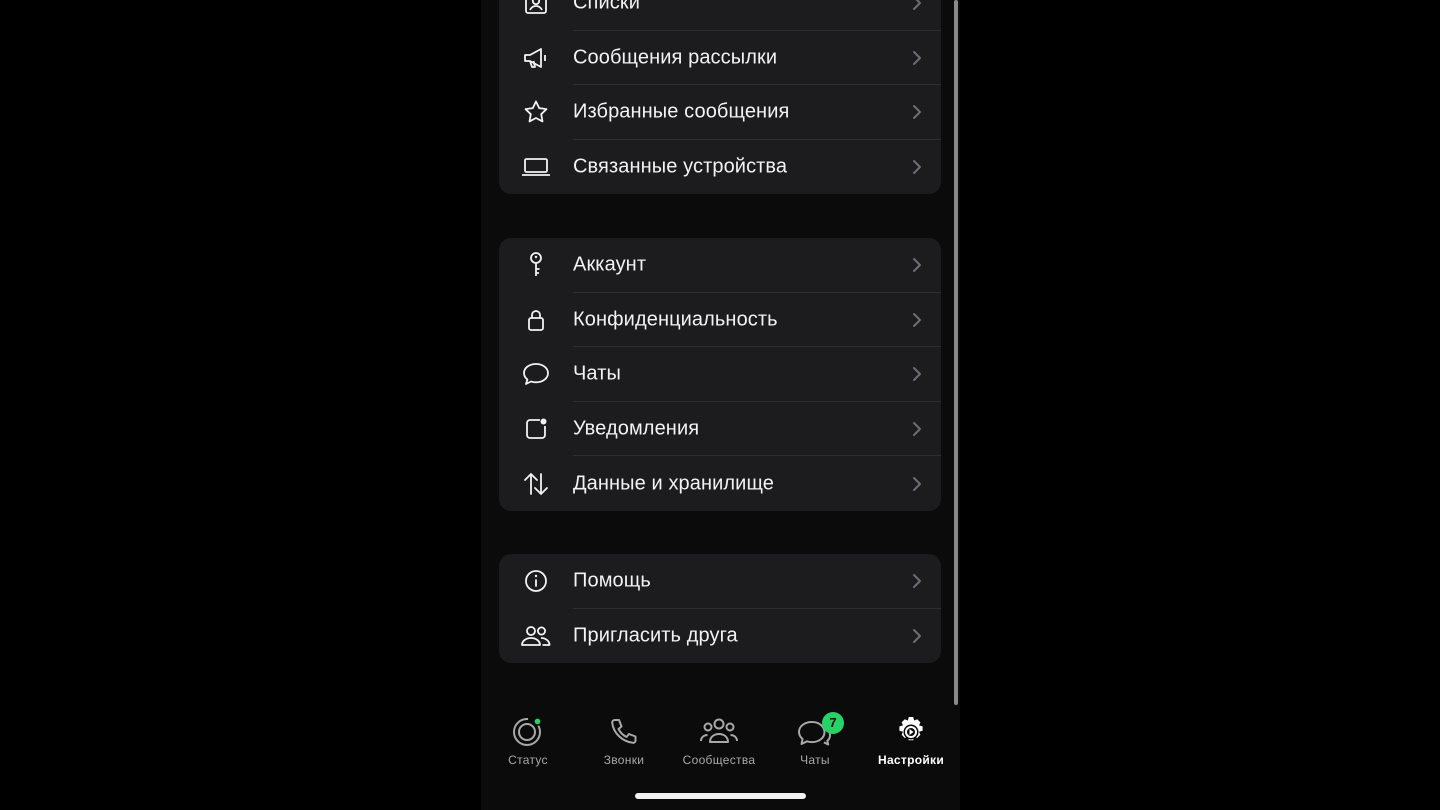 The height and width of the screenshot is (810, 1440). I want to click on tab-label: Сообщества, so click(719, 760).